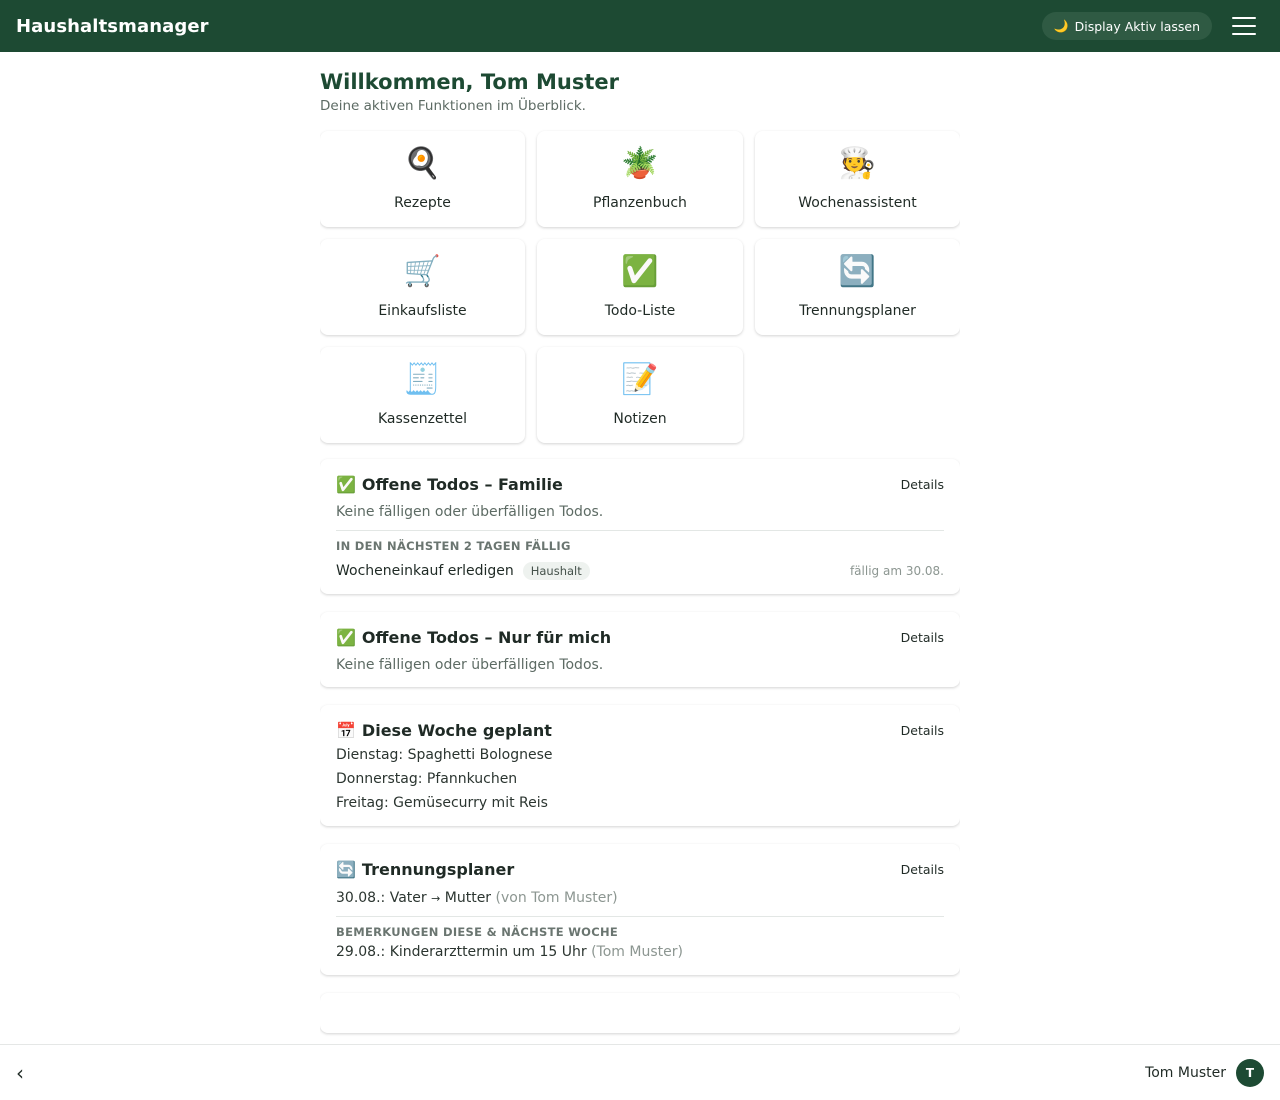 The width and height of the screenshot is (1280, 1100). I want to click on tile-label: Pflanzenbuch, so click(640, 203).